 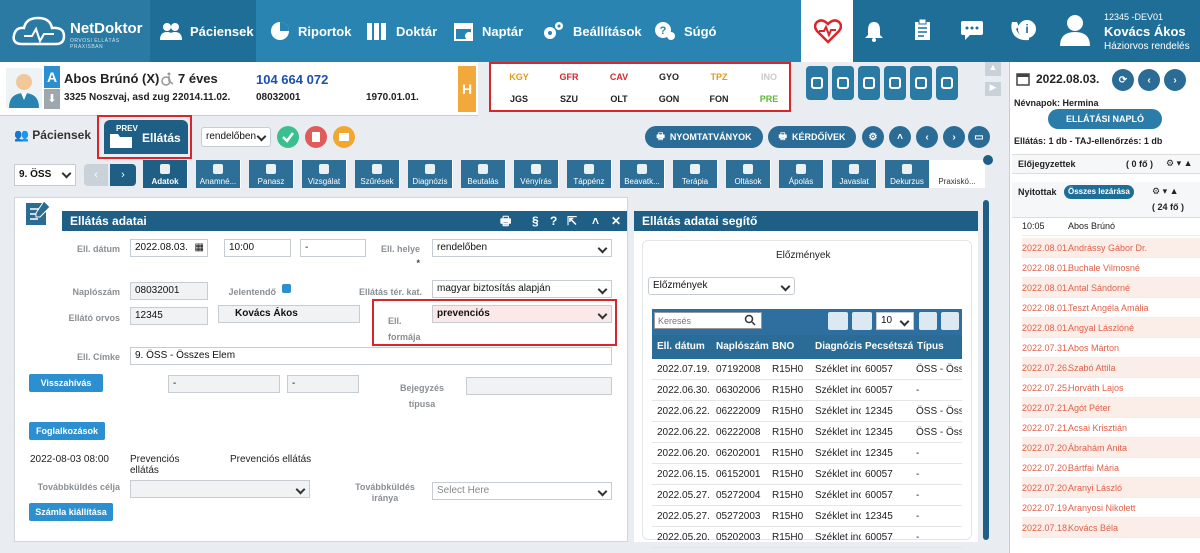 What do you see at coordinates (323, 384) in the screenshot?
I see `visszahivas-time-input: -` at bounding box center [323, 384].